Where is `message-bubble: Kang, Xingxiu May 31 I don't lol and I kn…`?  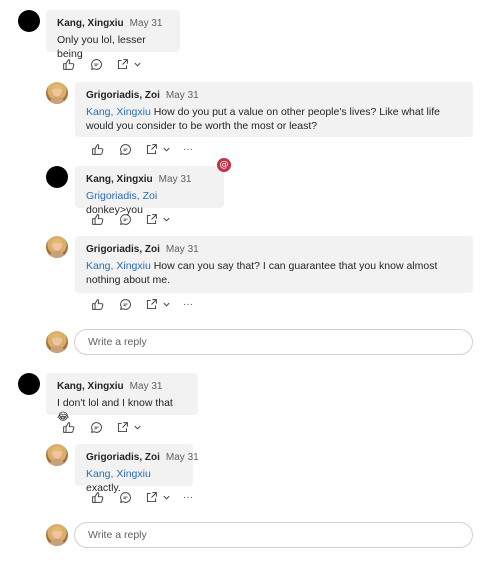
message-bubble: Kang, Xingxiu May 31 I don't lol and I kn… is located at coordinates (122, 398).